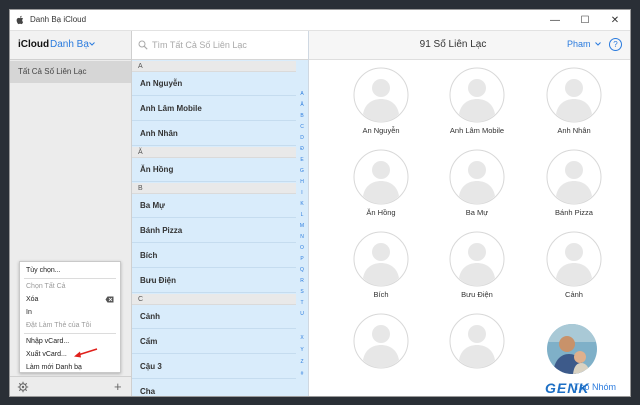 The height and width of the screenshot is (405, 640). I want to click on index-letter: K, so click(302, 204).